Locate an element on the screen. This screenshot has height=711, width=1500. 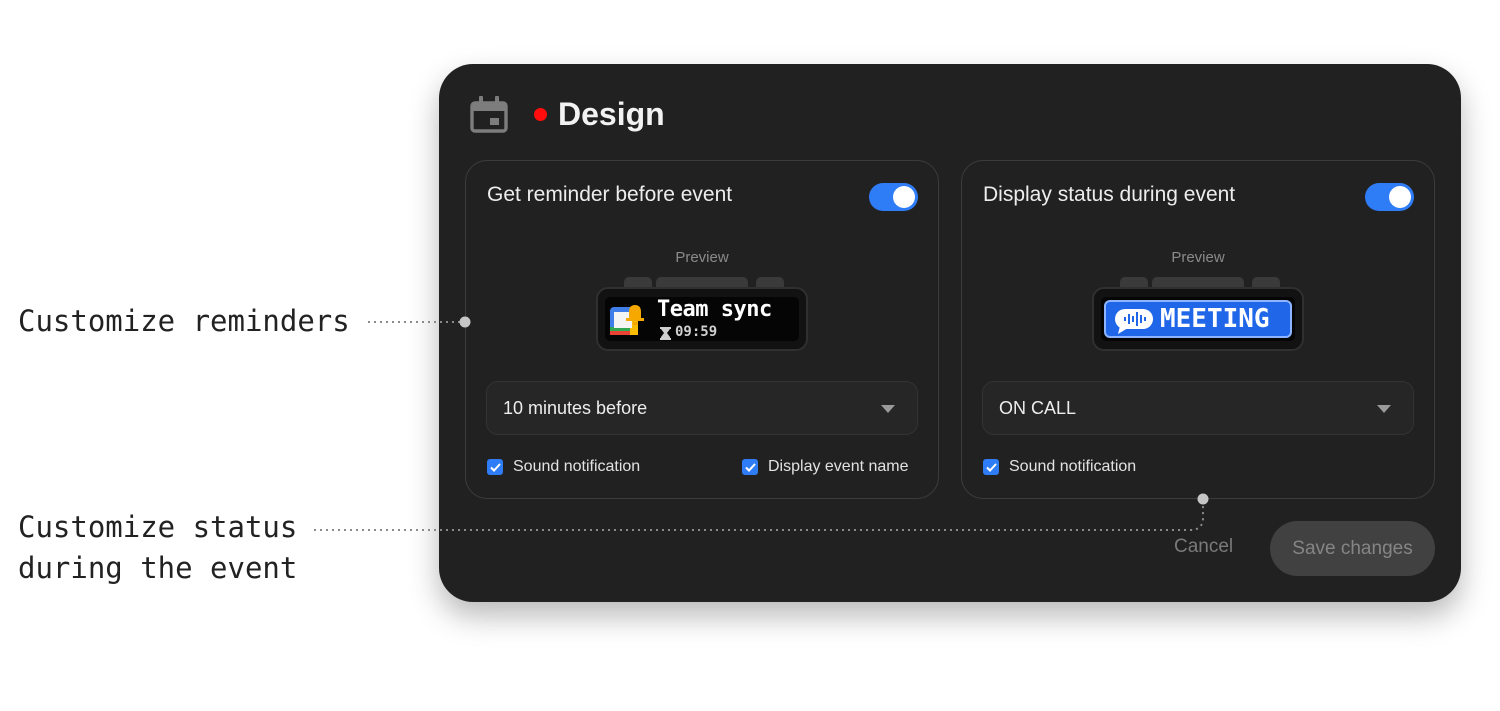
status-toggle is located at coordinates (1389, 197).